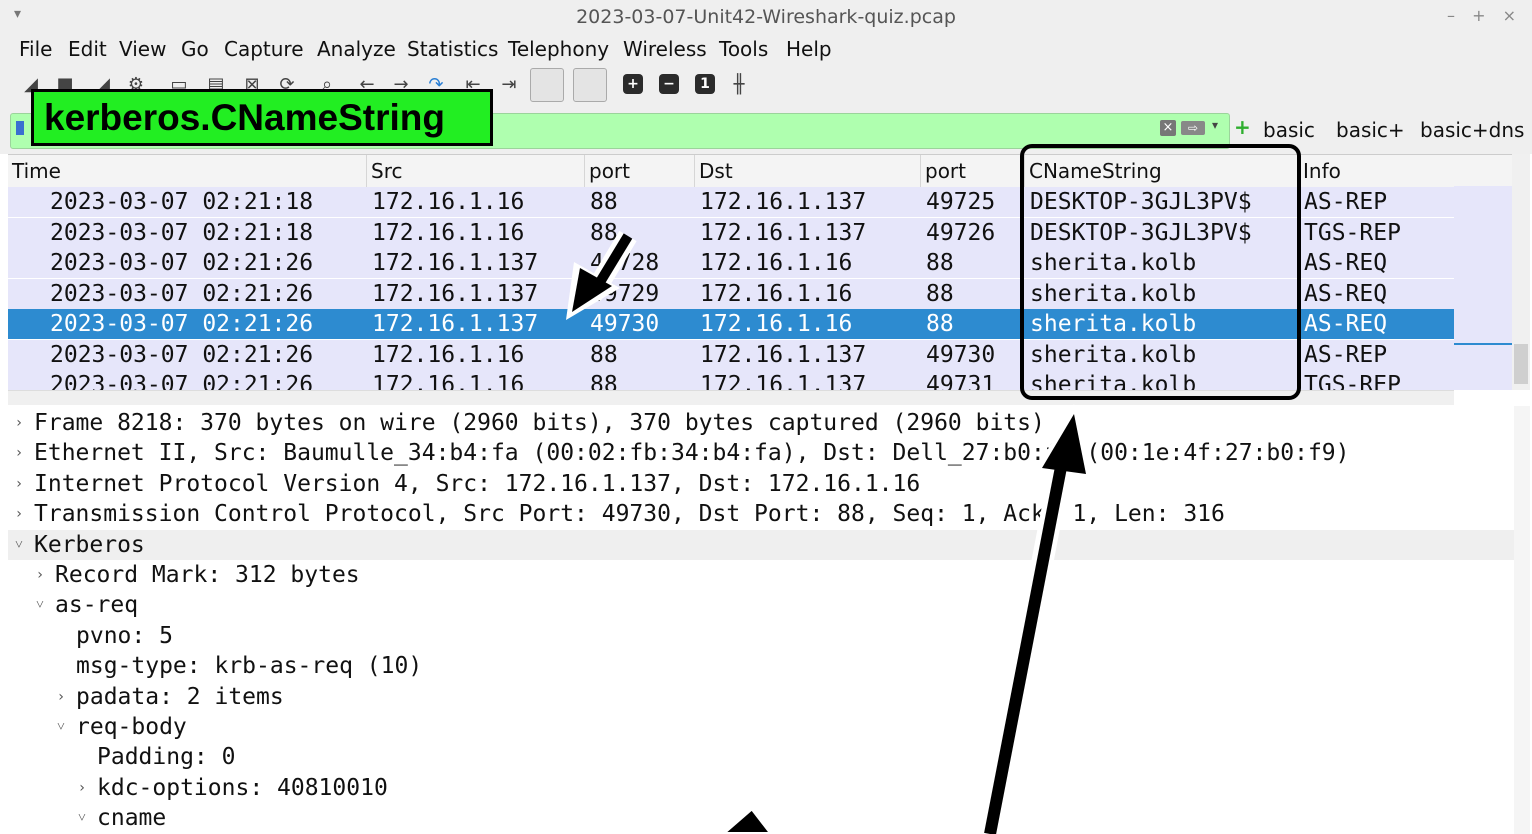 This screenshot has width=1532, height=834. Describe the element at coordinates (746, 819) in the screenshot. I see `arrow-fragment-bottom` at that location.